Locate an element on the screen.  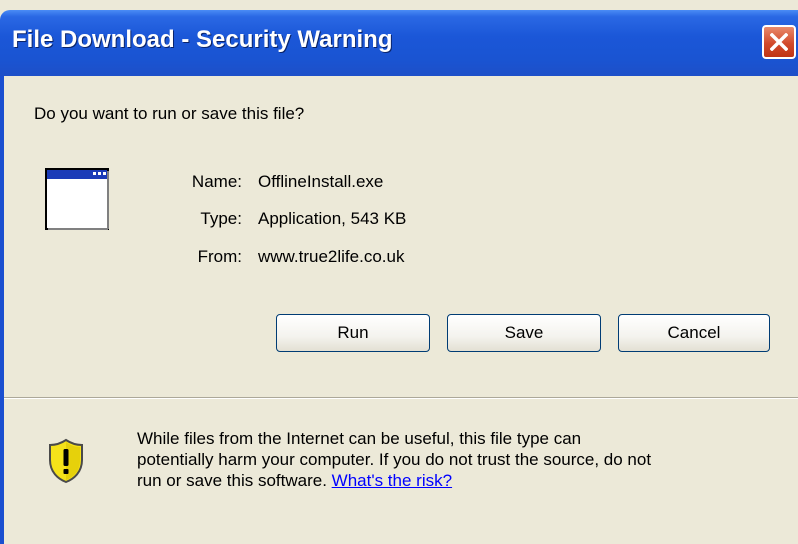
window-title: File Download - Security Warning is located at coordinates (202, 39).